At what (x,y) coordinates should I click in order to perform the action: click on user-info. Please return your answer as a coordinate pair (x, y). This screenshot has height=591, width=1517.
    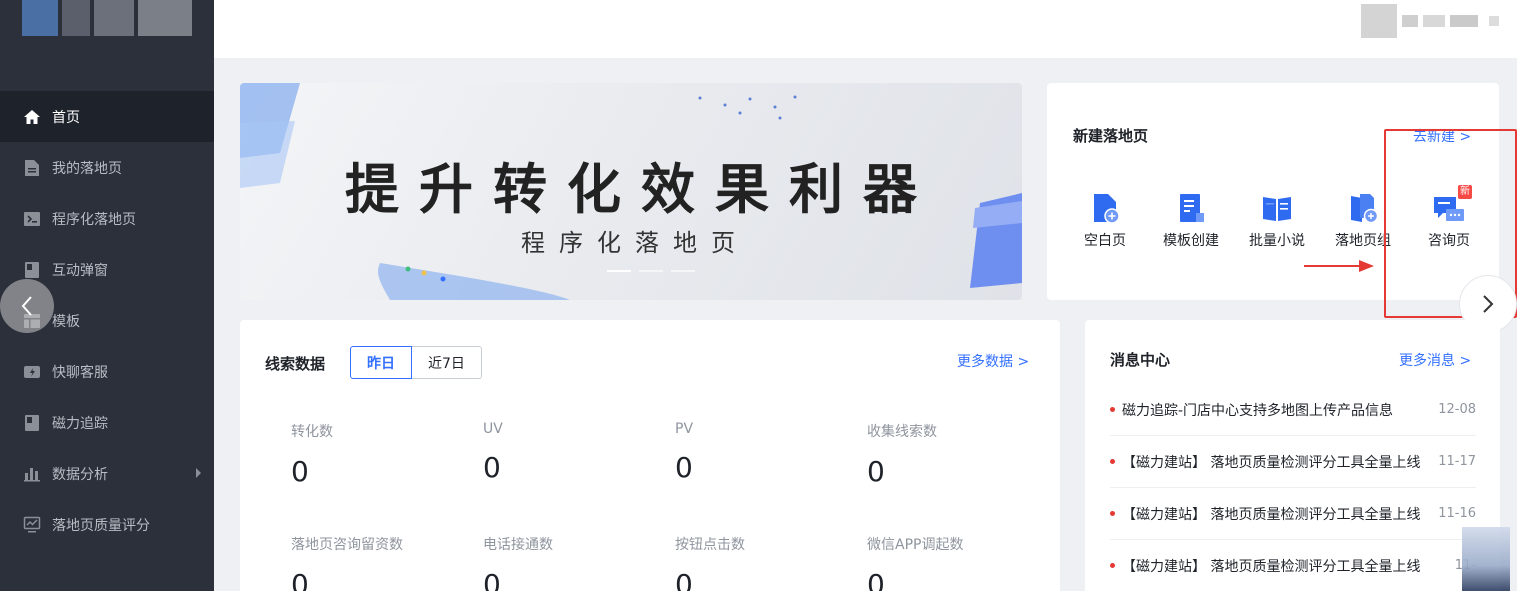
    Looking at the image, I should click on (1430, 21).